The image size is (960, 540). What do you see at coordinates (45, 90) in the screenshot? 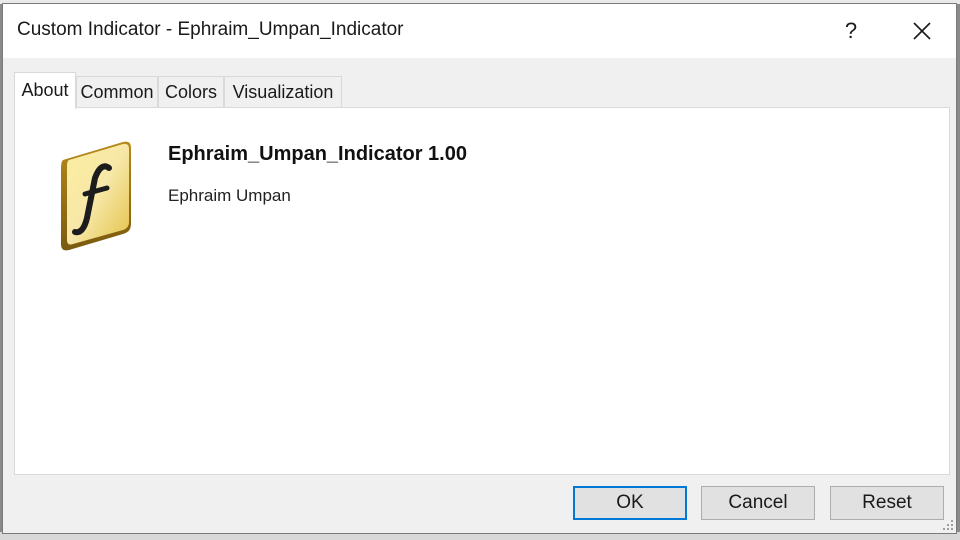
I see `tab-about: About` at bounding box center [45, 90].